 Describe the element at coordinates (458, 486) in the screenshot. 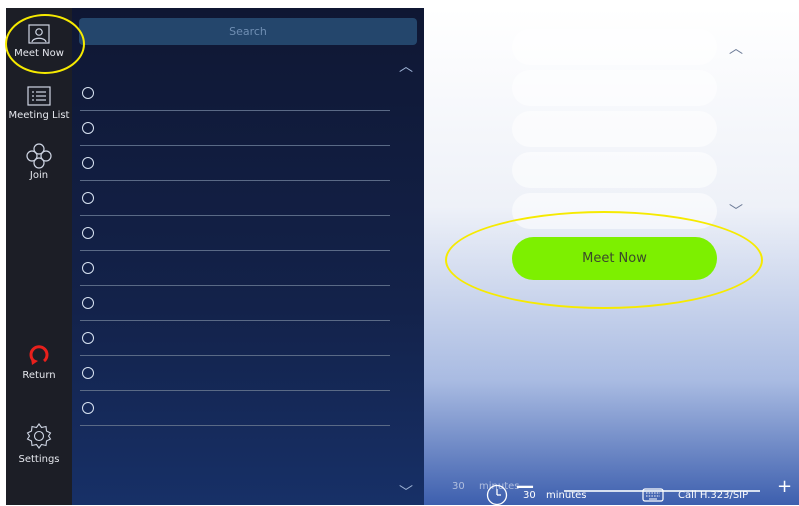

I see `duration-ghost-value: 30` at that location.